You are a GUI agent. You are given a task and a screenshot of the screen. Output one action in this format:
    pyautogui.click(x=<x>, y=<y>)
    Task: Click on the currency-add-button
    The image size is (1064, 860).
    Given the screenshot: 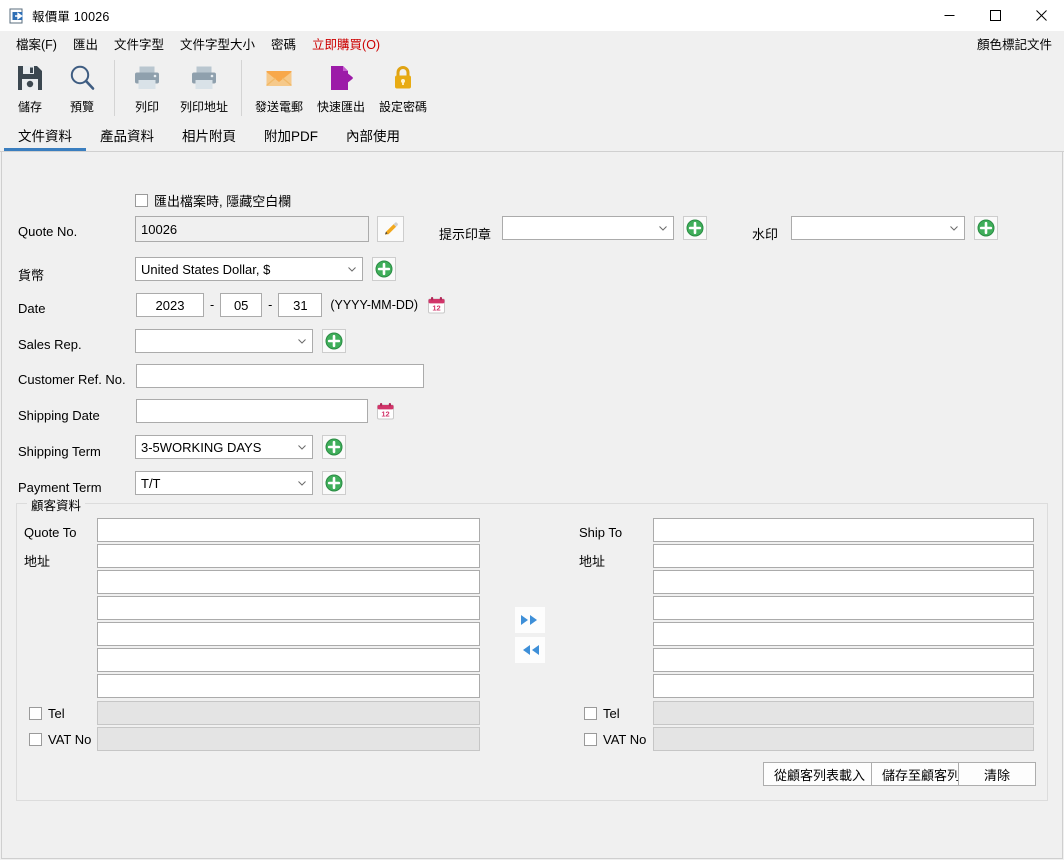 What is the action you would take?
    pyautogui.click(x=384, y=269)
    